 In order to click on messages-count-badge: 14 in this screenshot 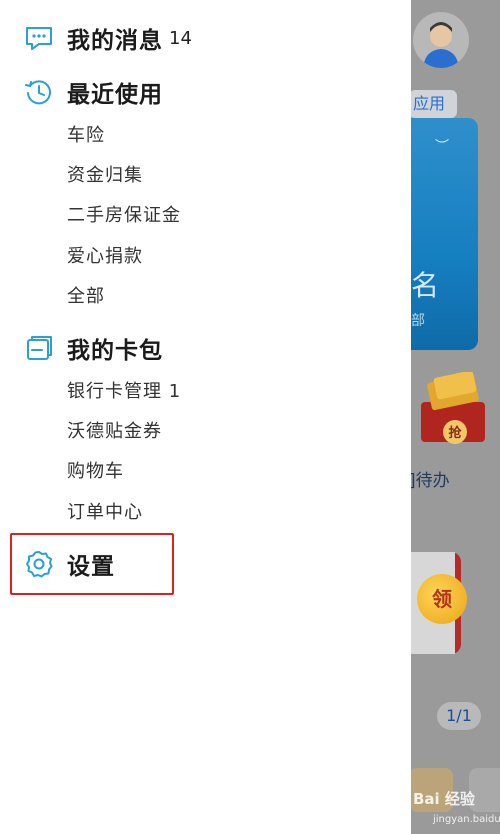, I will do `click(180, 38)`.